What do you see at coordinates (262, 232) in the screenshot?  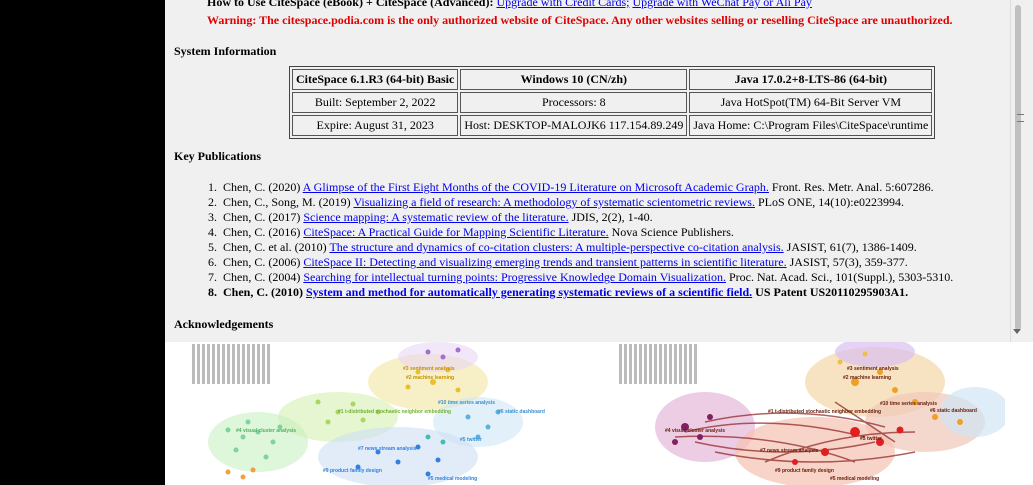 I see `item-author: Chen, C. (2016)` at bounding box center [262, 232].